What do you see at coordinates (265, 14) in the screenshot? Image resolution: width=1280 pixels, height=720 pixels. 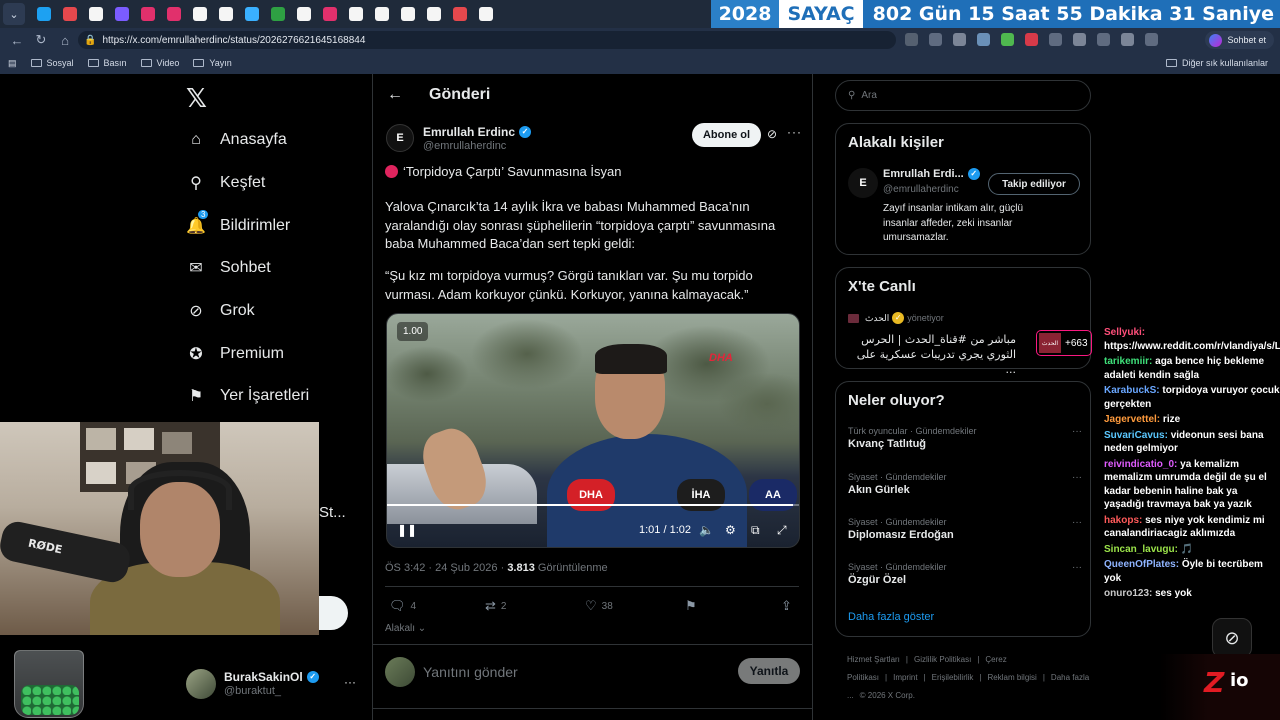 I see `tab-favicons` at bounding box center [265, 14].